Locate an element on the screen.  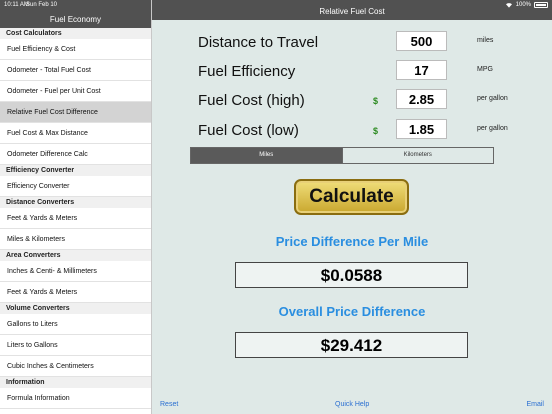
cost-low-row: Fuel Cost (low) $ 1.85 per gallon is located at coordinates (352, 130).